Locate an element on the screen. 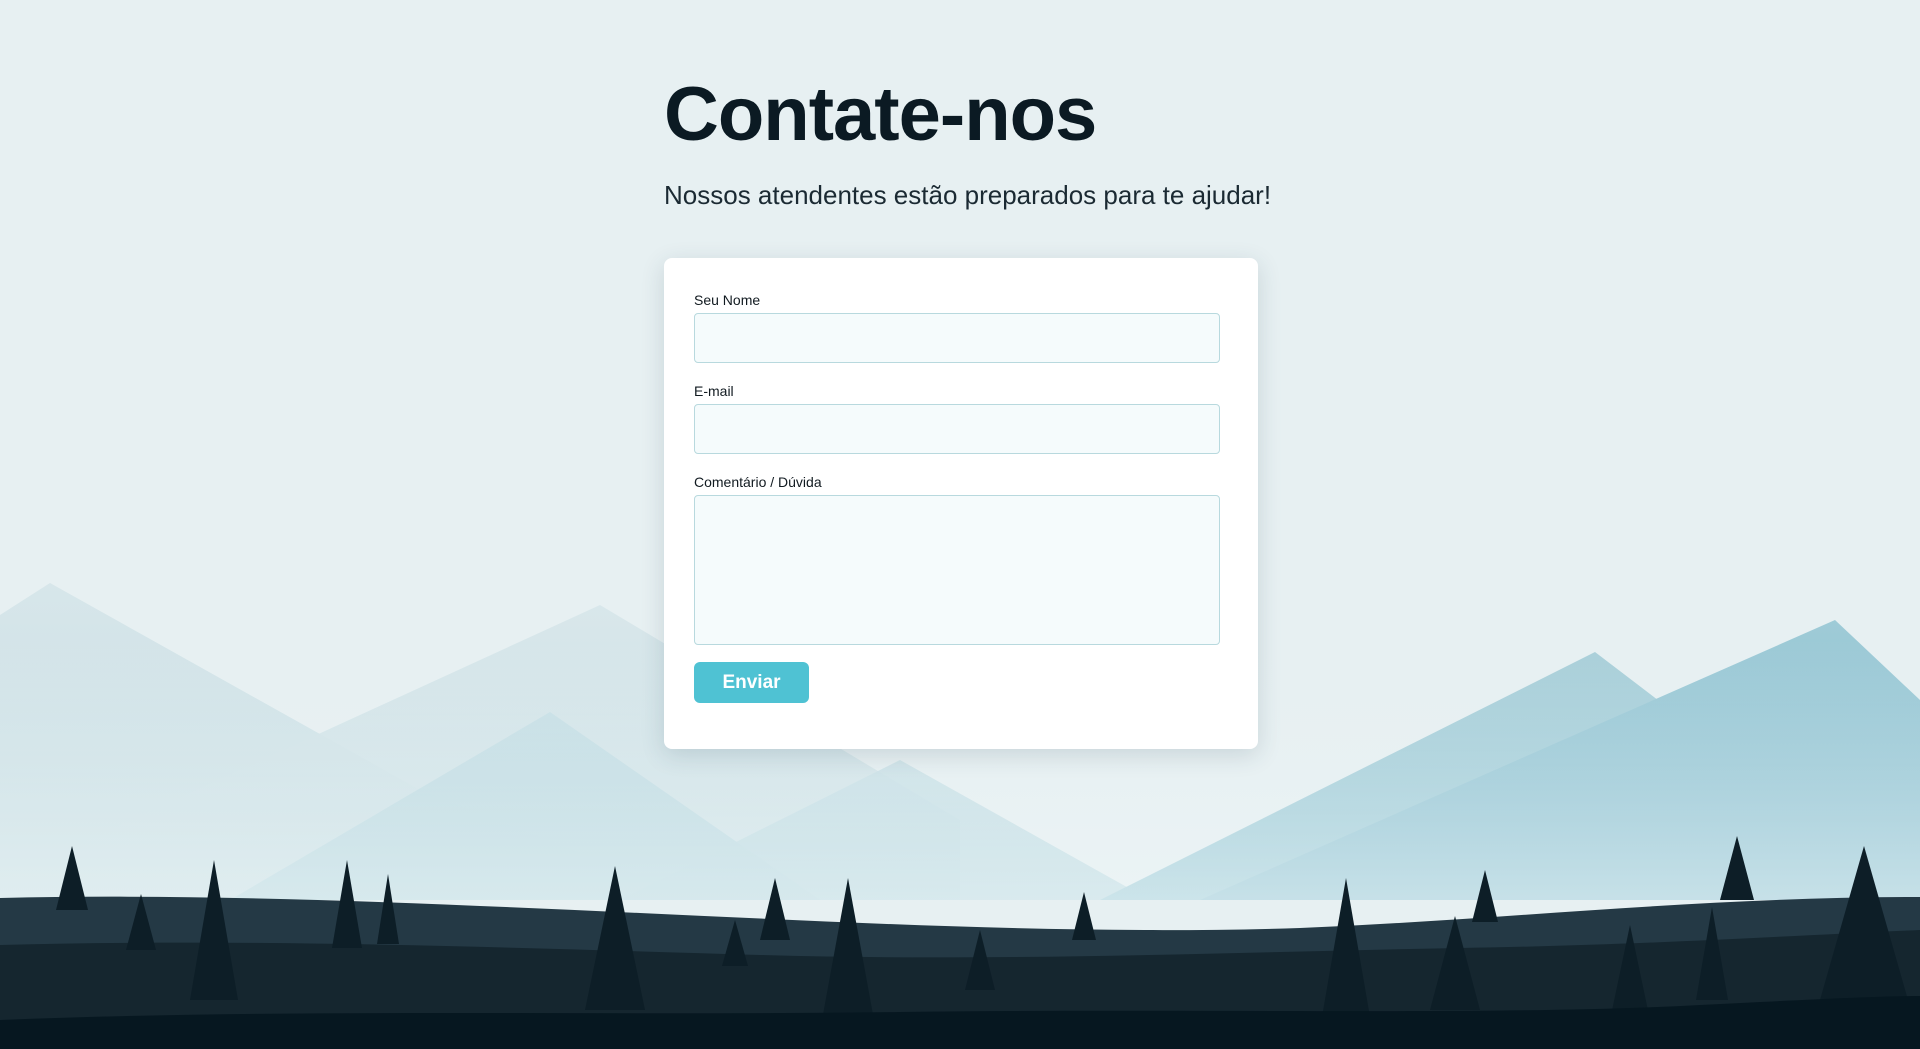  name-label: Seu Nome is located at coordinates (727, 300).